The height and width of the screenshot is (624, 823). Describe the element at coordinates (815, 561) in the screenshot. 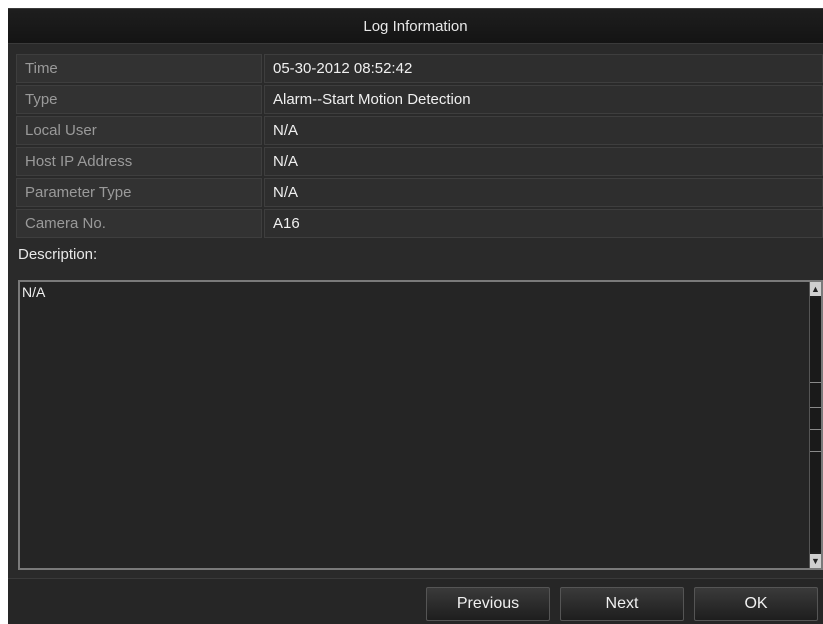

I see `chevron-down-icon: ▼` at that location.